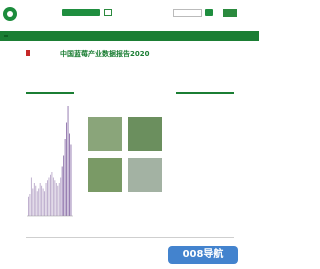 The image size is (320, 269). Describe the element at coordinates (187, 13) in the screenshot. I see `search-input` at that location.